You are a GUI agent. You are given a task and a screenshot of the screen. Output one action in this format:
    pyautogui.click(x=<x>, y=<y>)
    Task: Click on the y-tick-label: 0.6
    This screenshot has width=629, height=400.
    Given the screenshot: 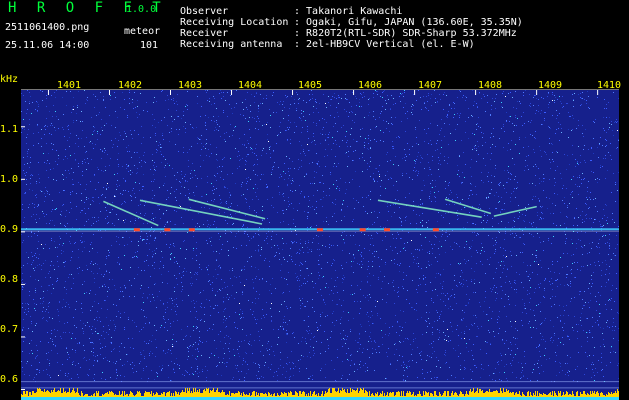 What is the action you would take?
    pyautogui.click(x=9, y=379)
    